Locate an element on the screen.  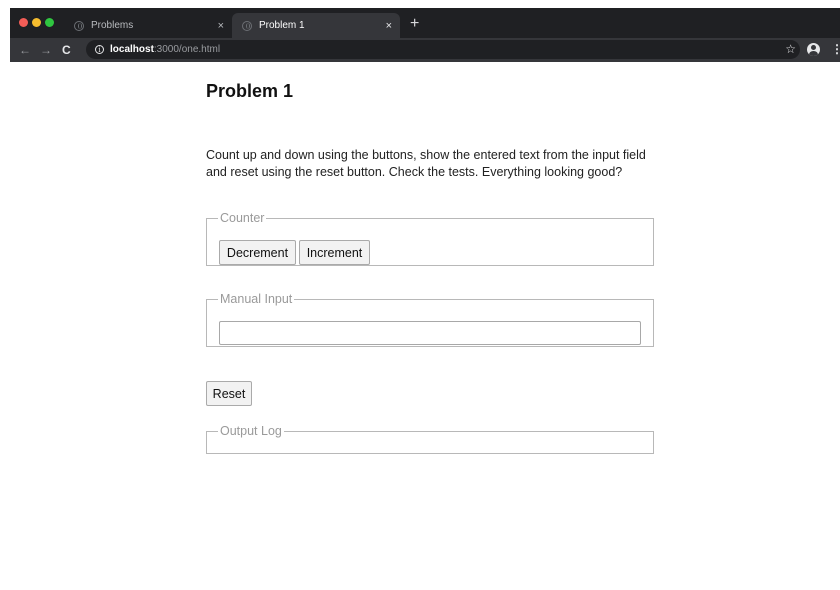
manual-input-fieldset: Manual Input is located at coordinates (430, 319).